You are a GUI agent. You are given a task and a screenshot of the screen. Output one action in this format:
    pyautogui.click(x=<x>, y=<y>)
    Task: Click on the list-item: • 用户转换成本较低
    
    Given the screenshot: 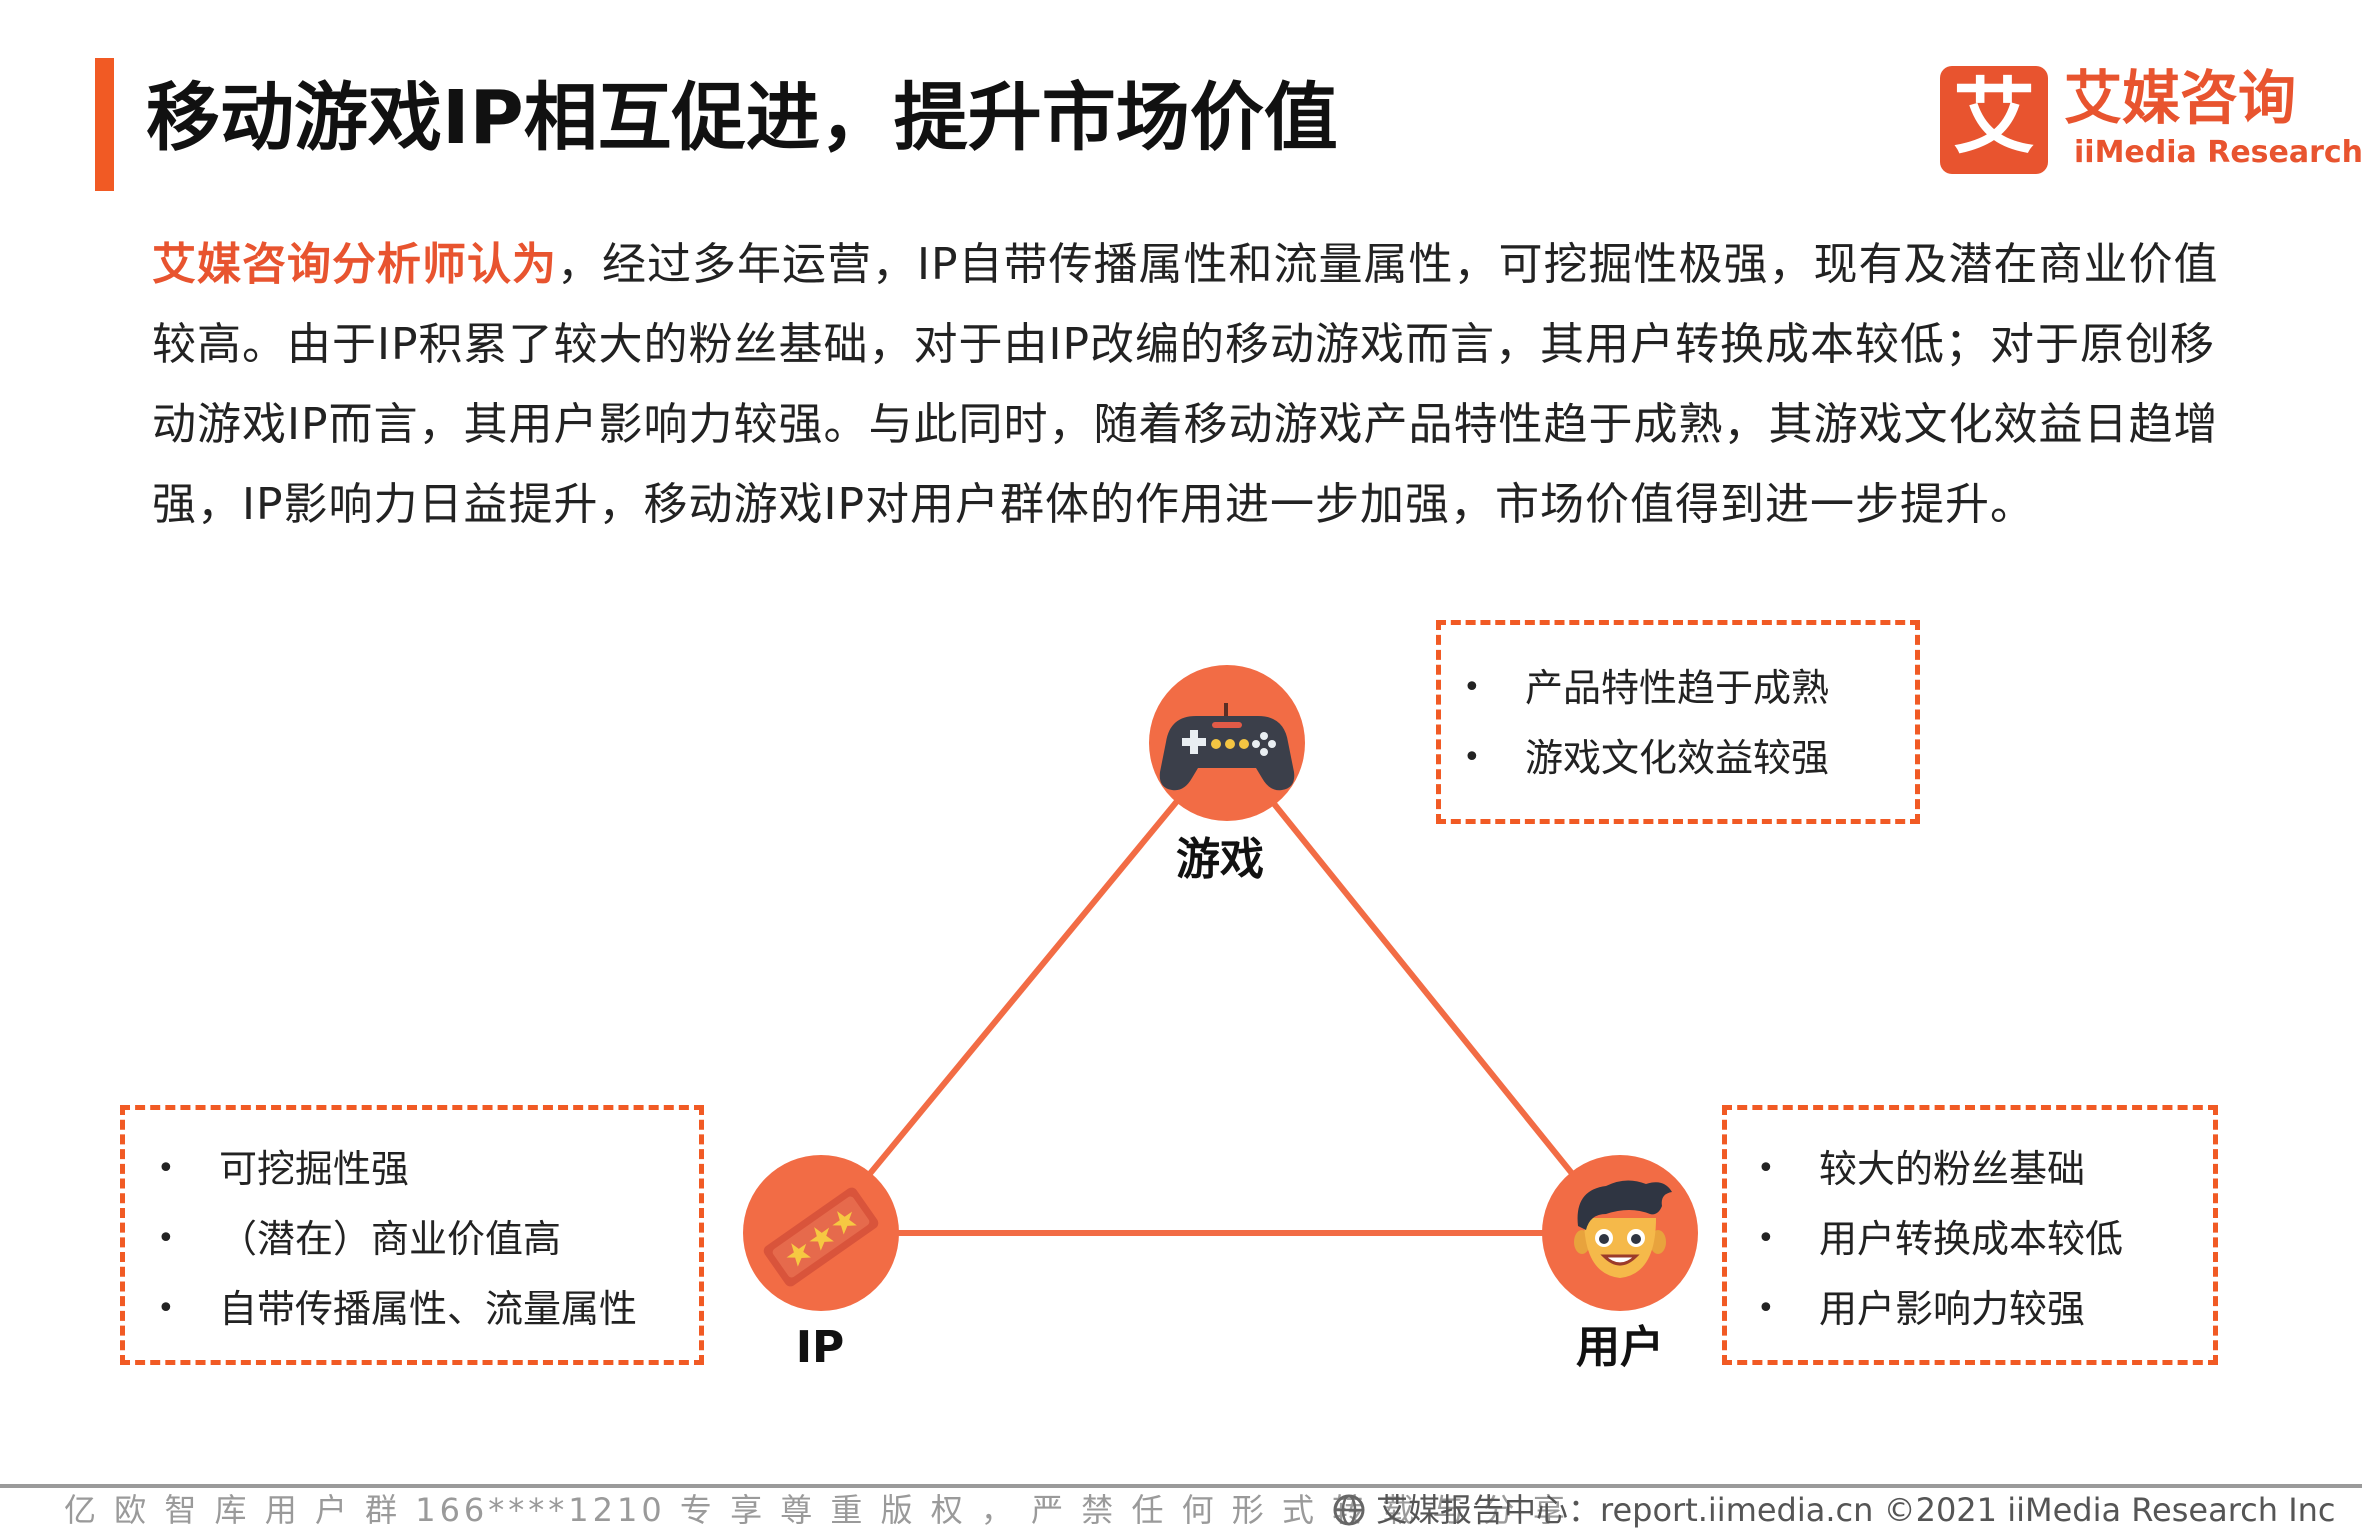 What is the action you would take?
    pyautogui.click(x=1940, y=1239)
    